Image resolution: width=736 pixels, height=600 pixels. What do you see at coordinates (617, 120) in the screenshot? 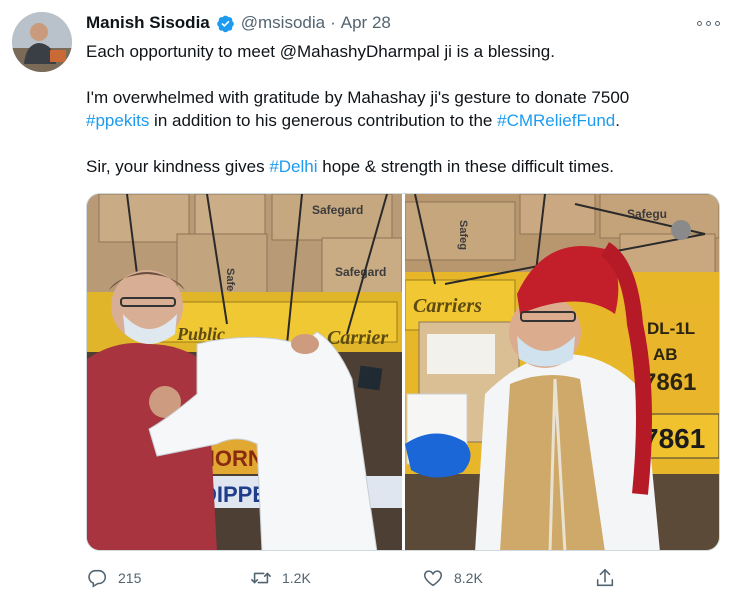
I see `tweet-text-segment: .` at bounding box center [617, 120].